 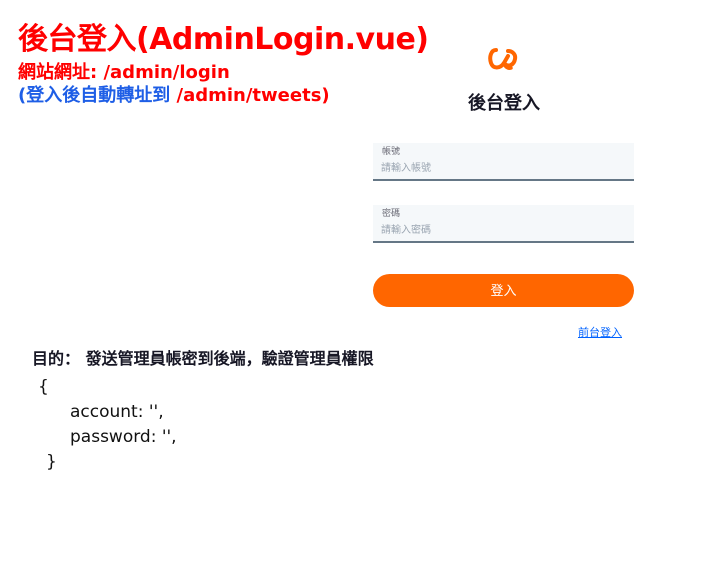 I want to click on account-field: 帳號, so click(x=503, y=162).